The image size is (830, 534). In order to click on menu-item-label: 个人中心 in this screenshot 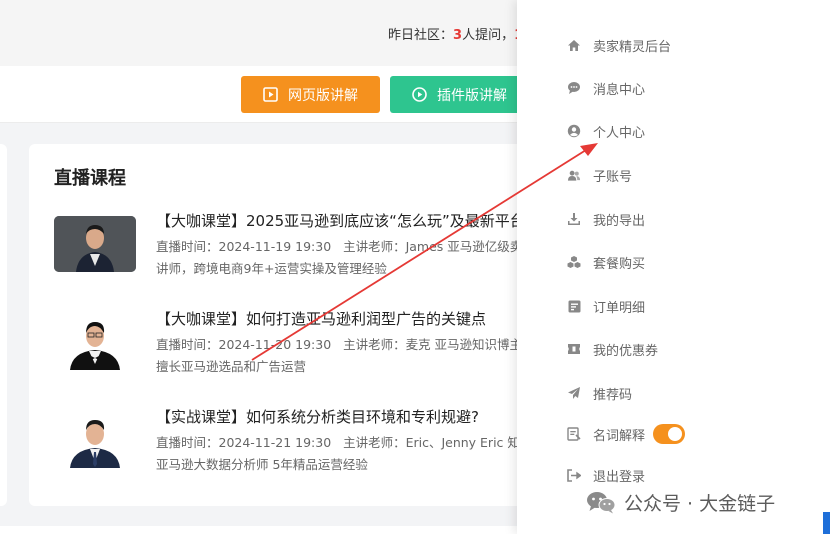, I will do `click(619, 133)`.